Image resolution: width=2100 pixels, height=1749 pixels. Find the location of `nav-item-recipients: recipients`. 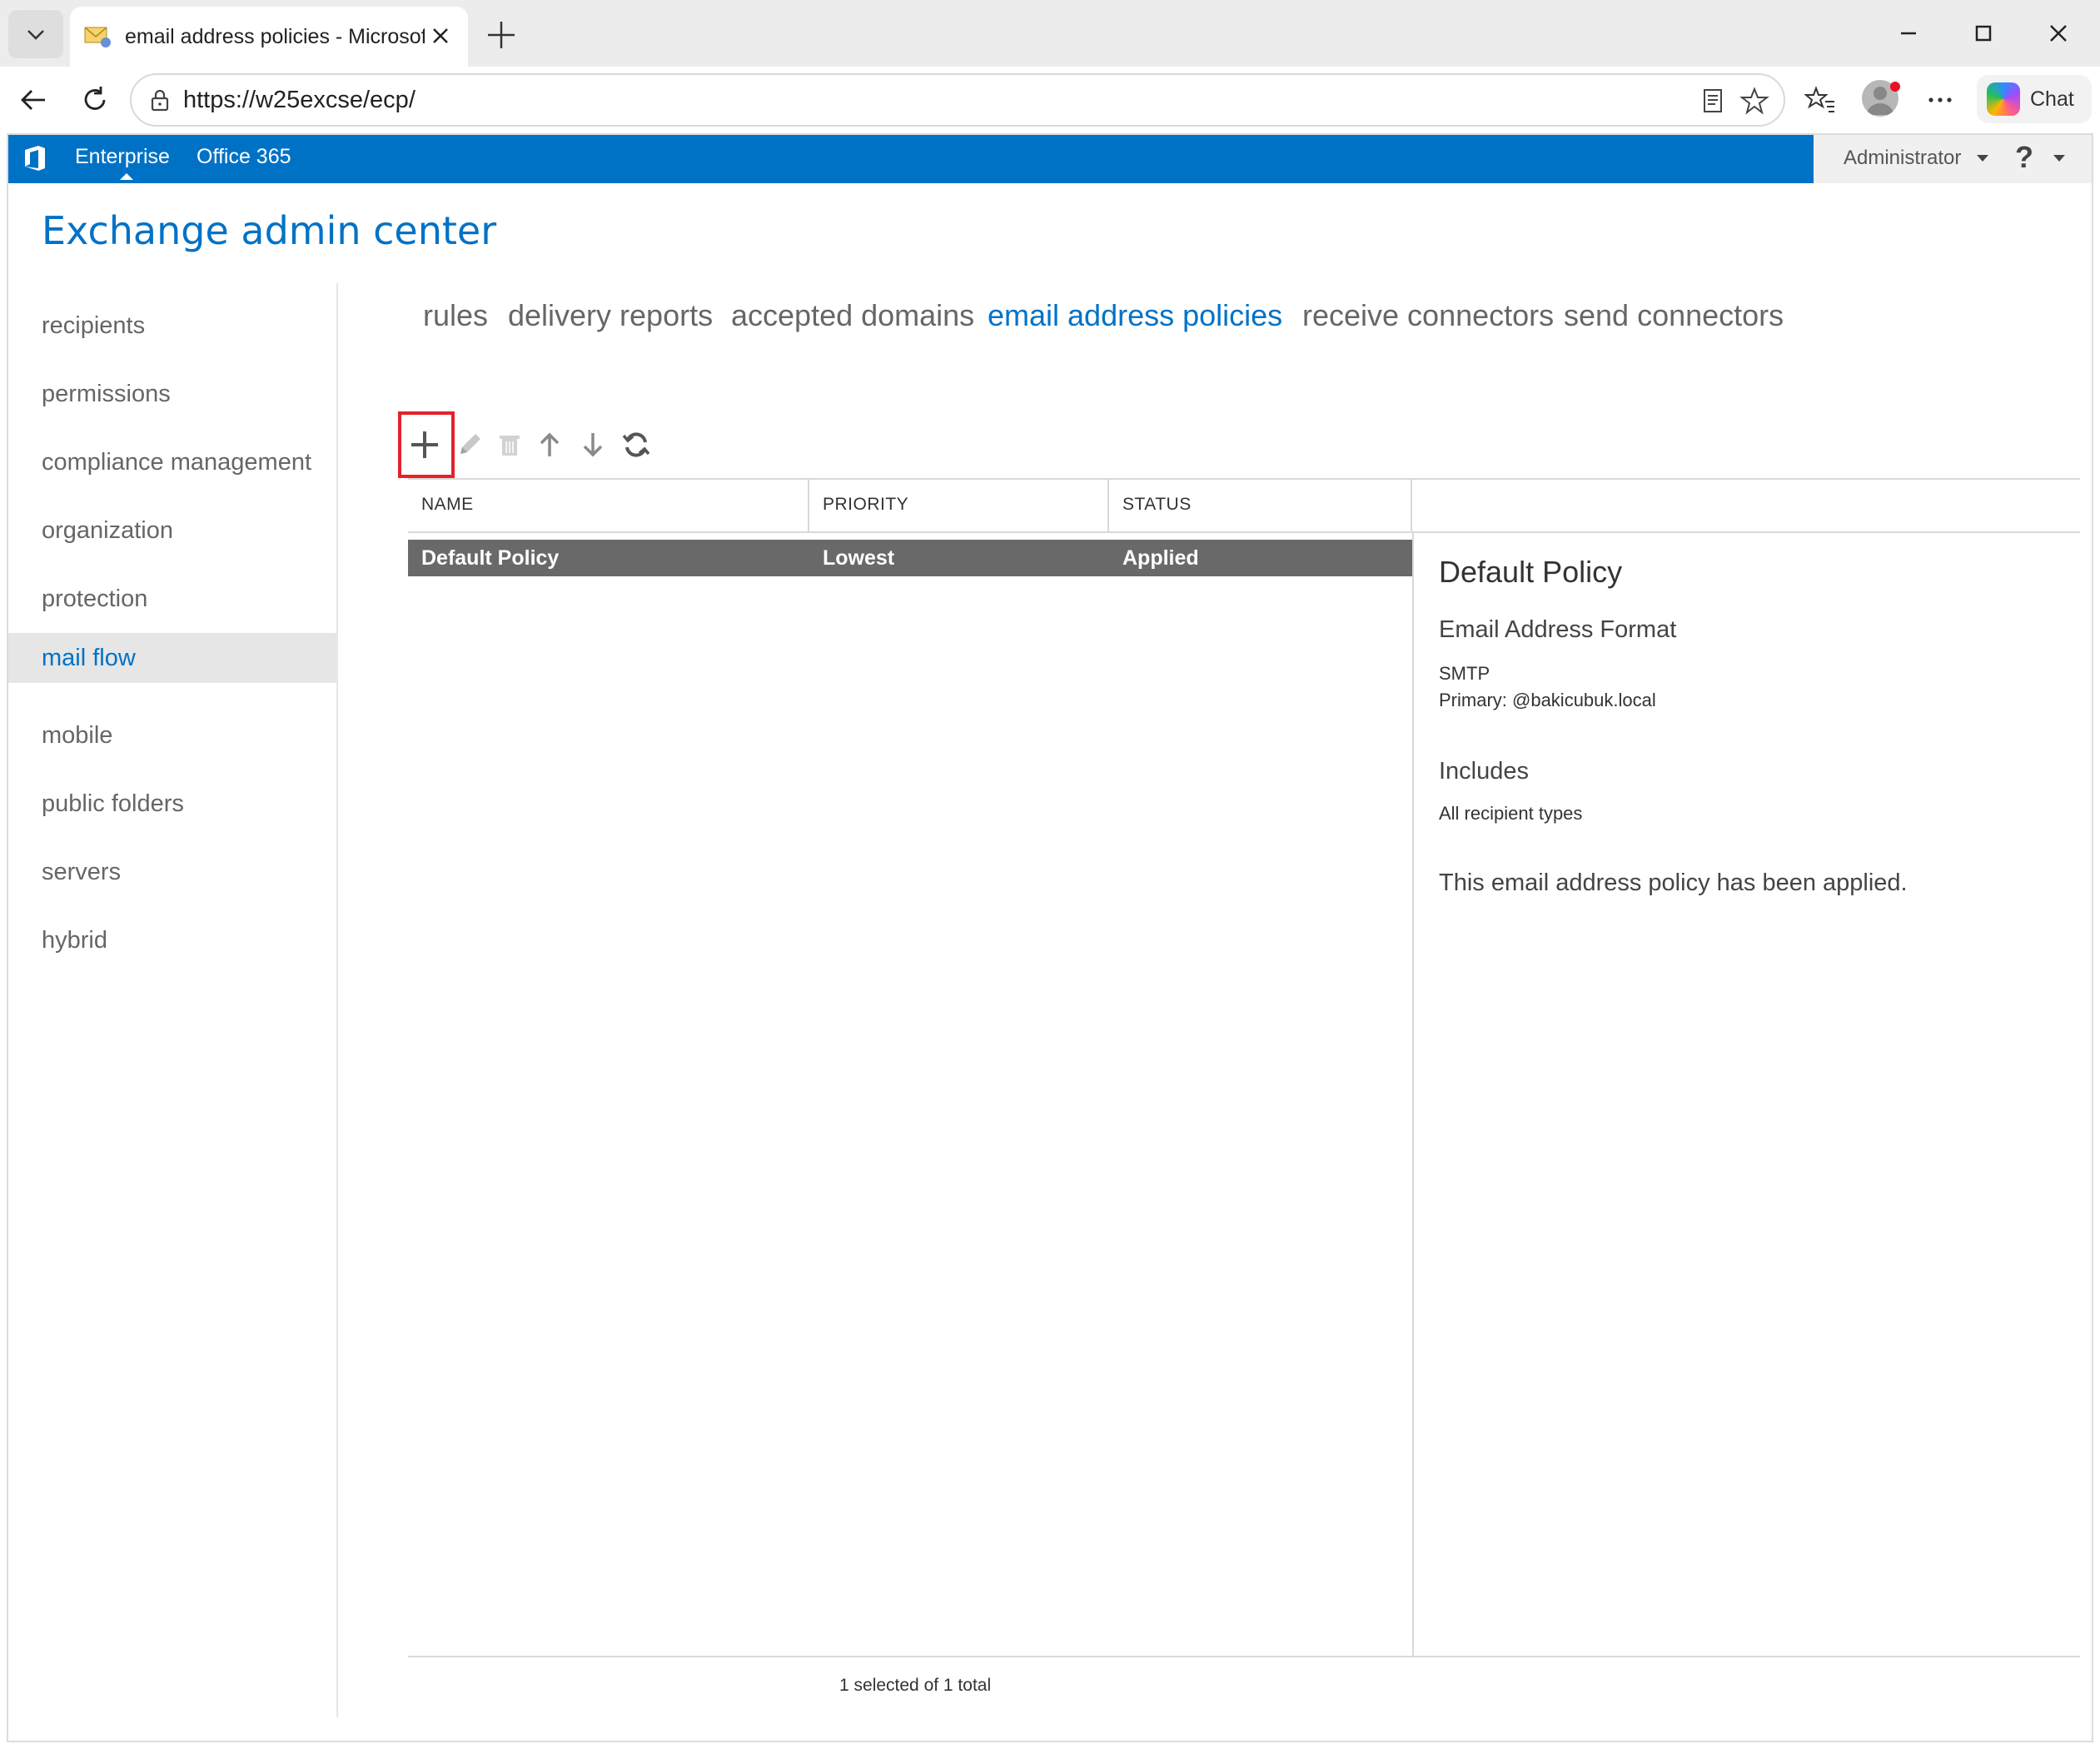

nav-item-recipients: recipients is located at coordinates (173, 325).